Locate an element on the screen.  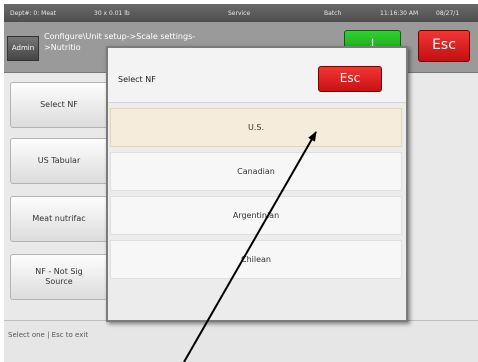
sidebar-item-us-tabular: US Tabular is located at coordinates (59, 161).